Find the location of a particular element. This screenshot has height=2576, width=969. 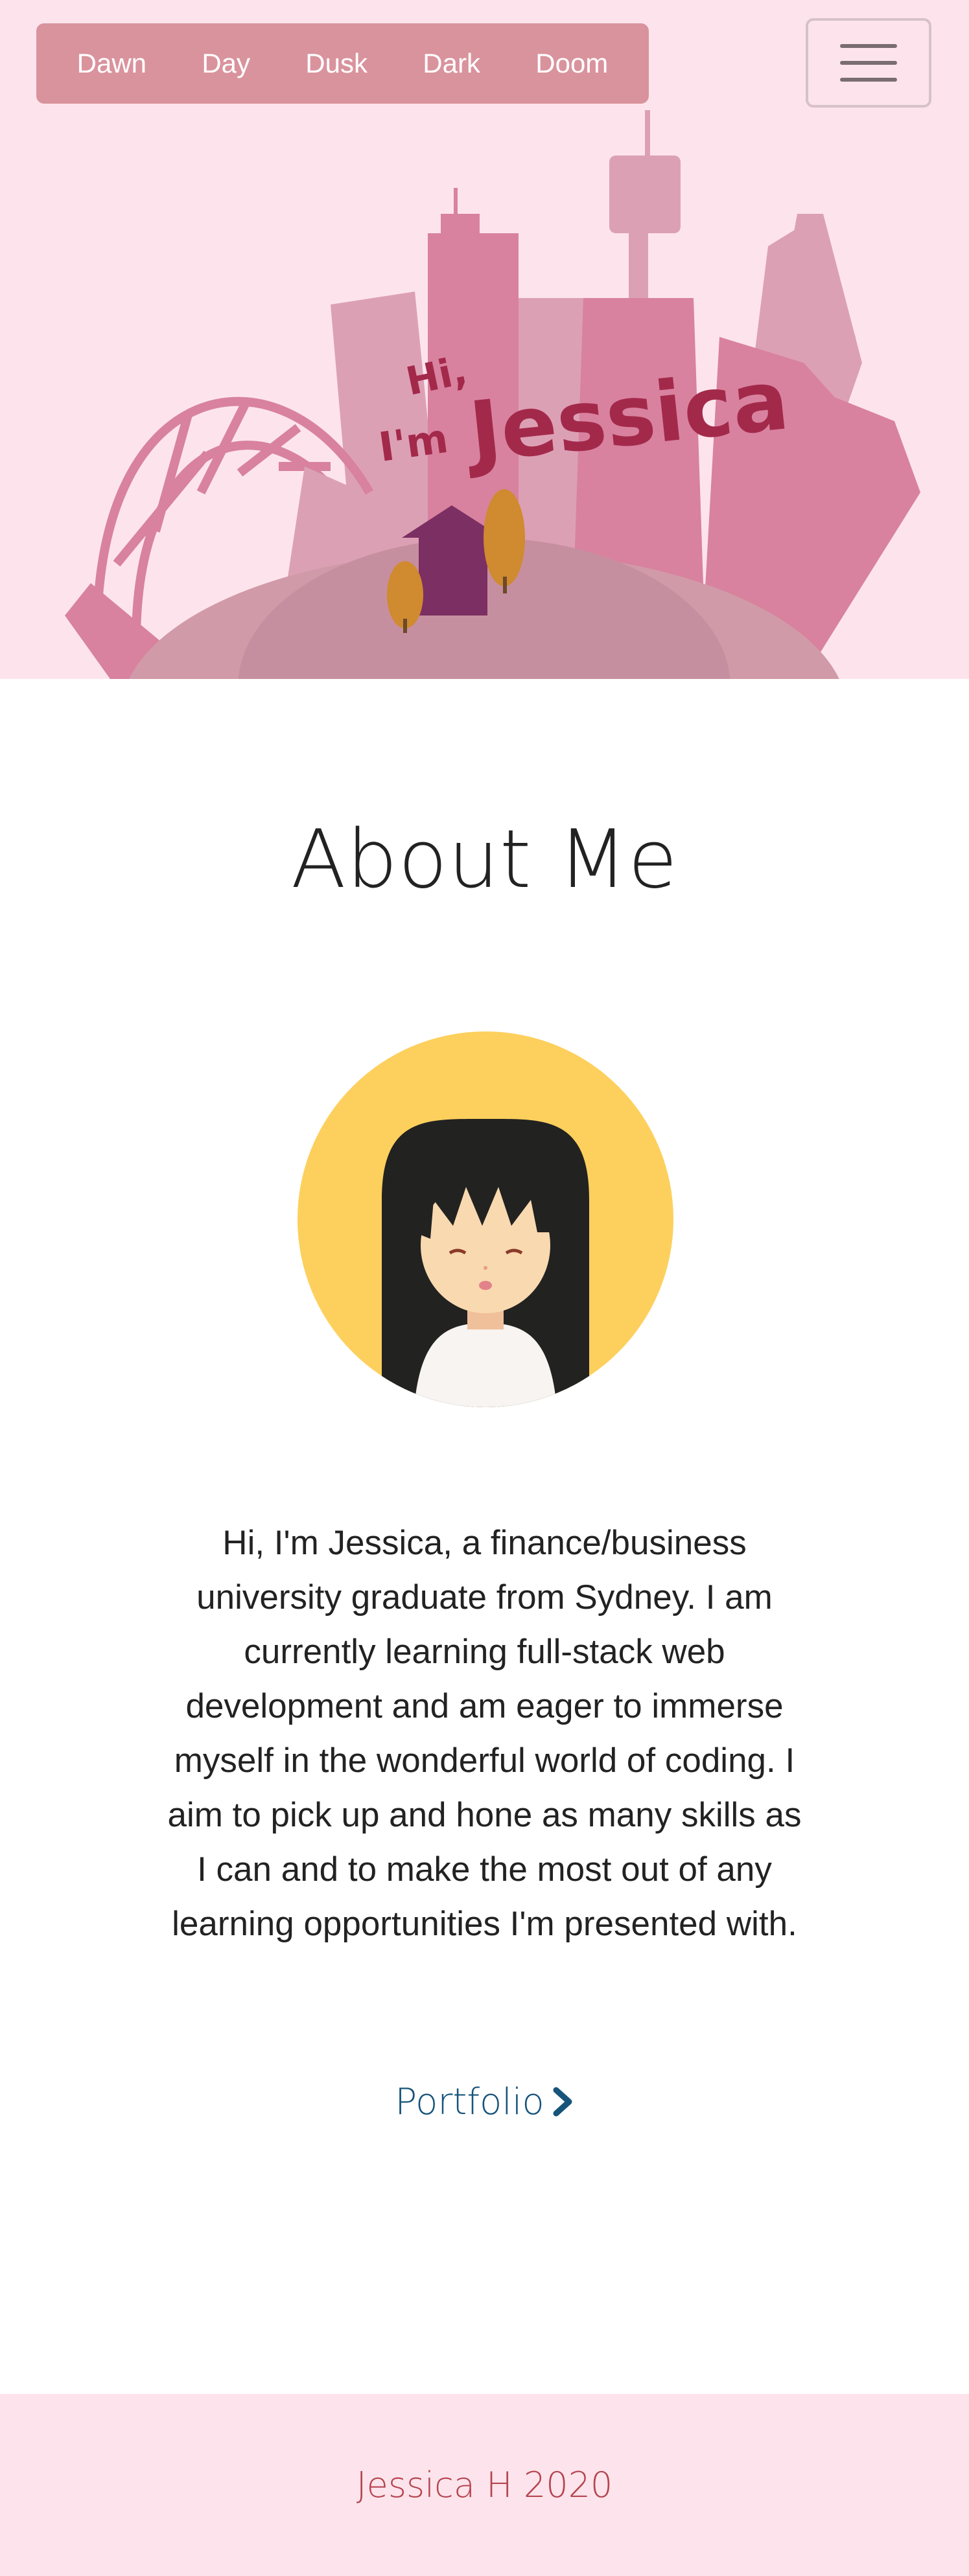

portfolio-link: Portfolio is located at coordinates (484, 2102).